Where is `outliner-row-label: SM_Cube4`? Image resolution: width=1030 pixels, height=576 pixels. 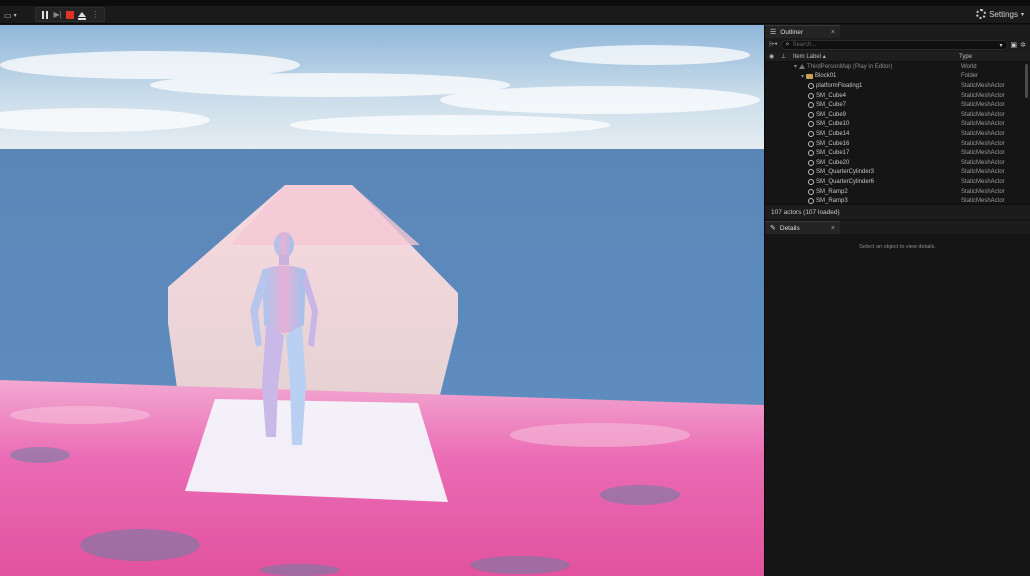 outliner-row-label: SM_Cube4 is located at coordinates (806, 95).